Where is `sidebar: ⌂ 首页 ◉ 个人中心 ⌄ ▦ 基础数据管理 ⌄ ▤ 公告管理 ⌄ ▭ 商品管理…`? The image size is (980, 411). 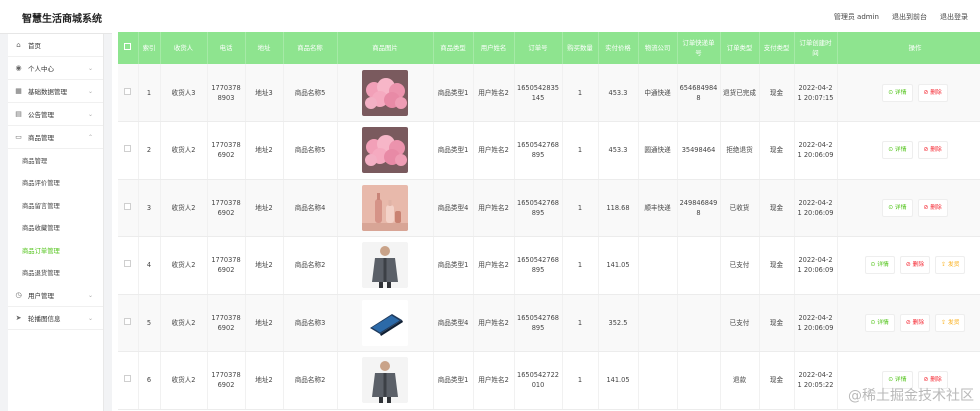
sidebar: ⌂ 首页 ◉ 个人中心 ⌄ ▦ 基础数据管理 ⌄ ▤ 公告管理 ⌄ ▭ 商品管理… is located at coordinates (56, 222).